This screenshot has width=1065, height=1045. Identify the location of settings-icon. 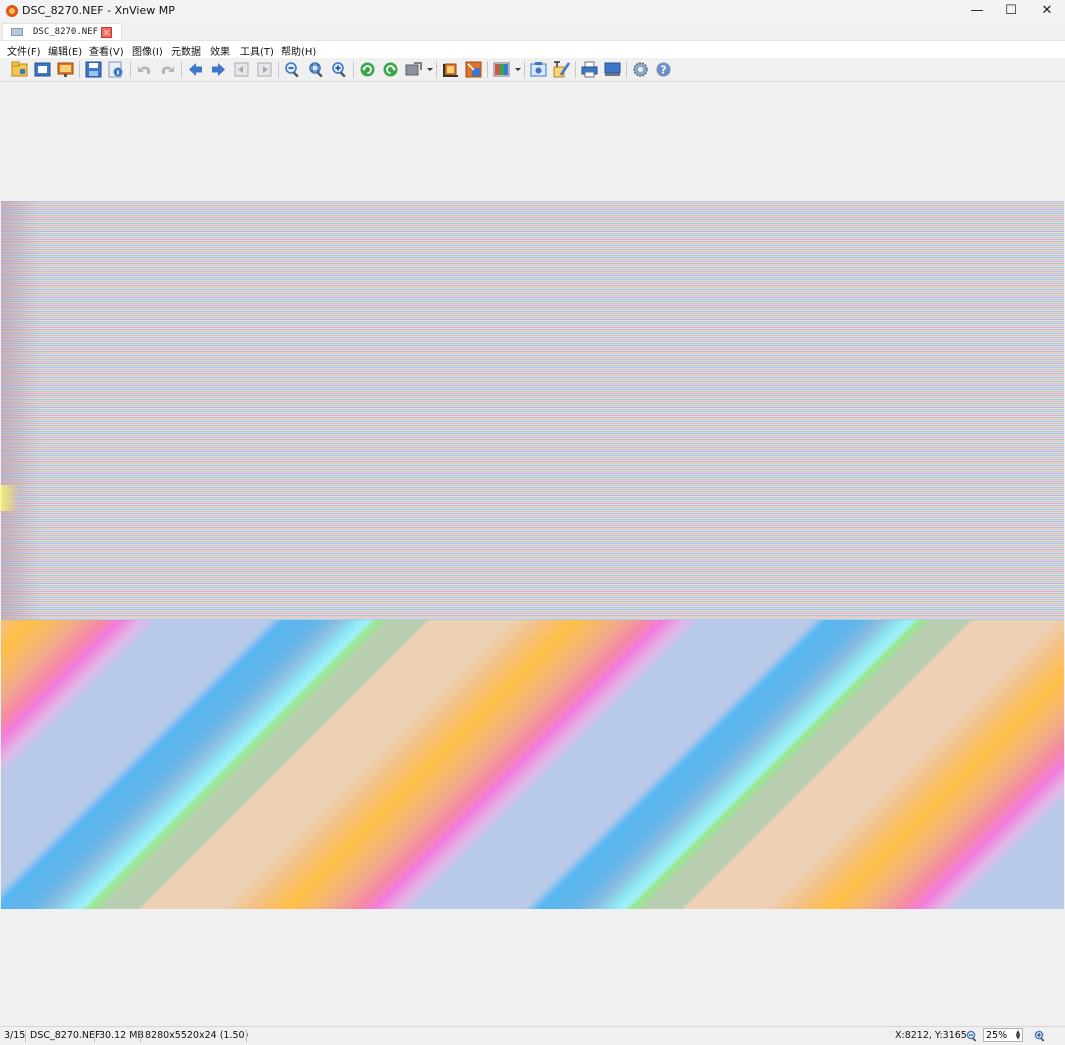
(640, 69).